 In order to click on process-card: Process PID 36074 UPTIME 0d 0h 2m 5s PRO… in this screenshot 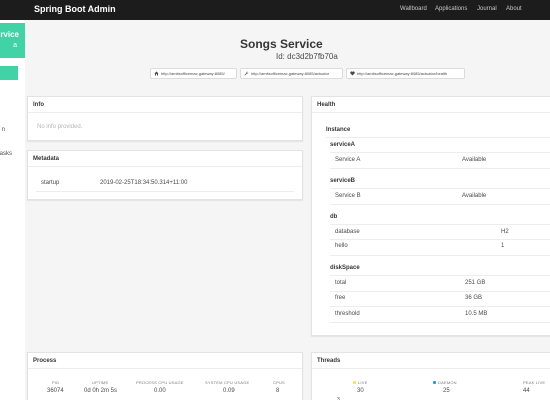, I will do `click(165, 376)`.